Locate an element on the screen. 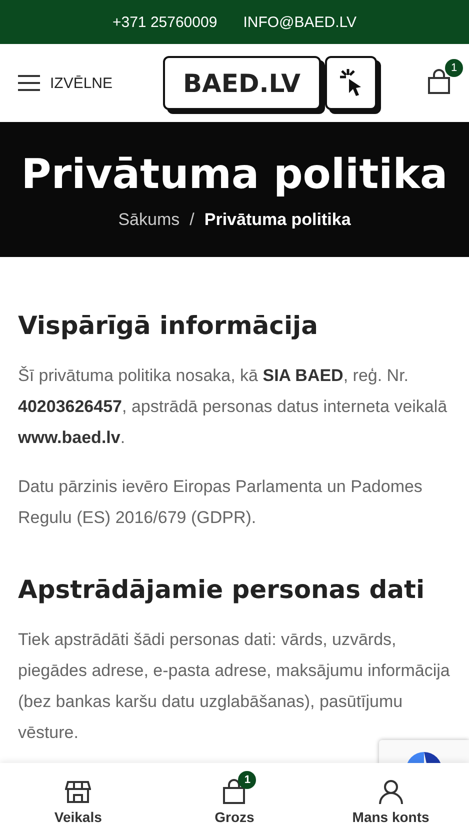 The height and width of the screenshot is (833, 469). breadcrumb-link: Sākums is located at coordinates (149, 220).